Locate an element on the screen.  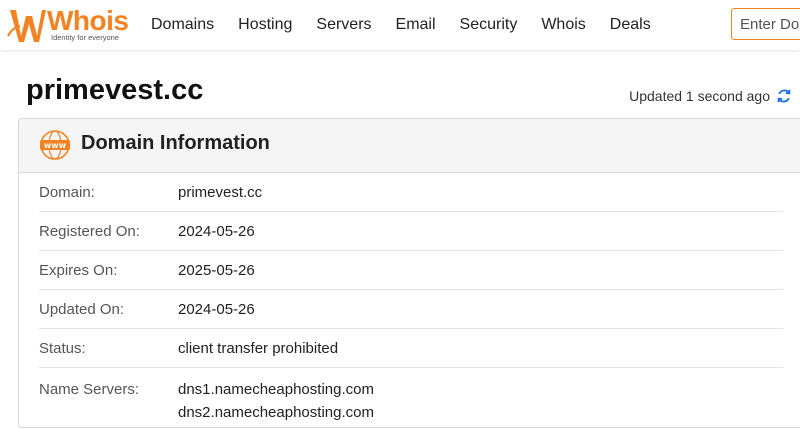
row-label: Status: is located at coordinates (62, 348).